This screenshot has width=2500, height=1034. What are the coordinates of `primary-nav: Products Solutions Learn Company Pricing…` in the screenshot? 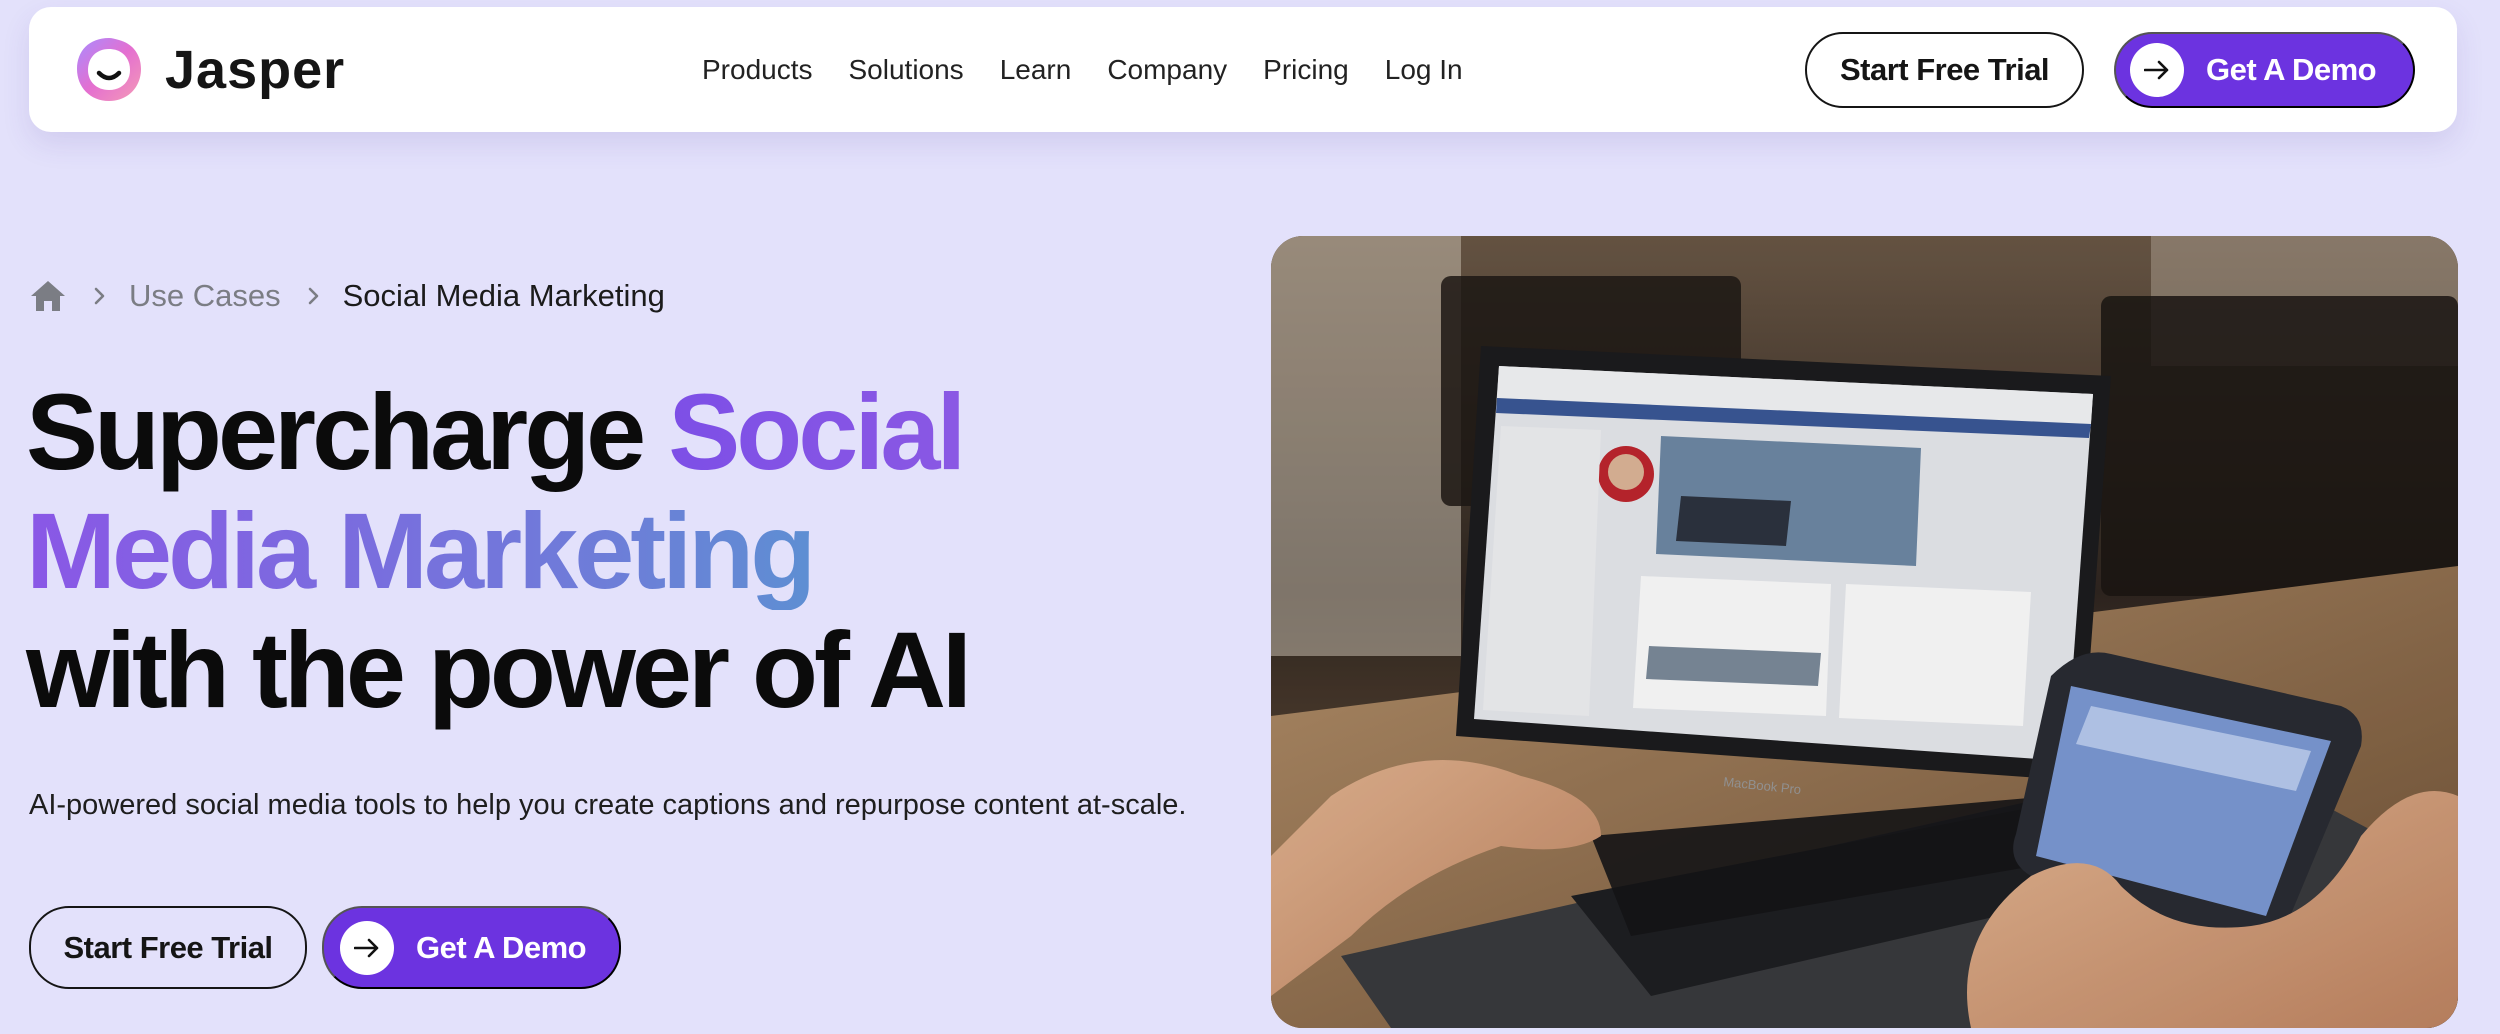 It's located at (1082, 69).